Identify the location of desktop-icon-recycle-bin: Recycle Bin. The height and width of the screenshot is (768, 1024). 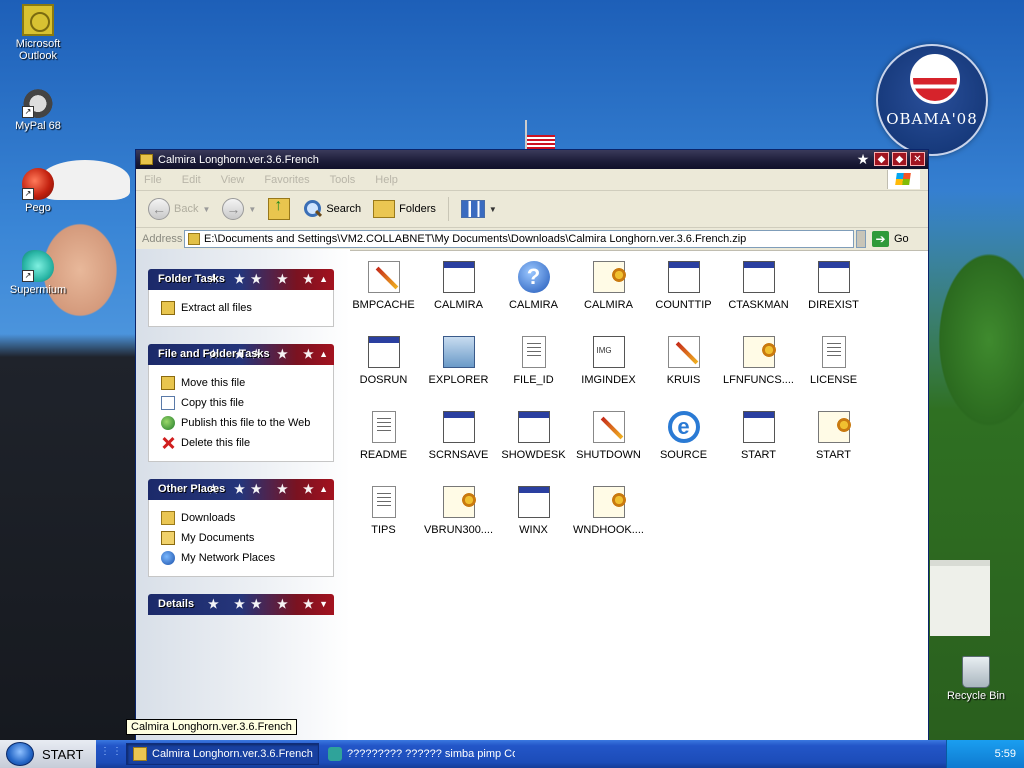
(976, 679).